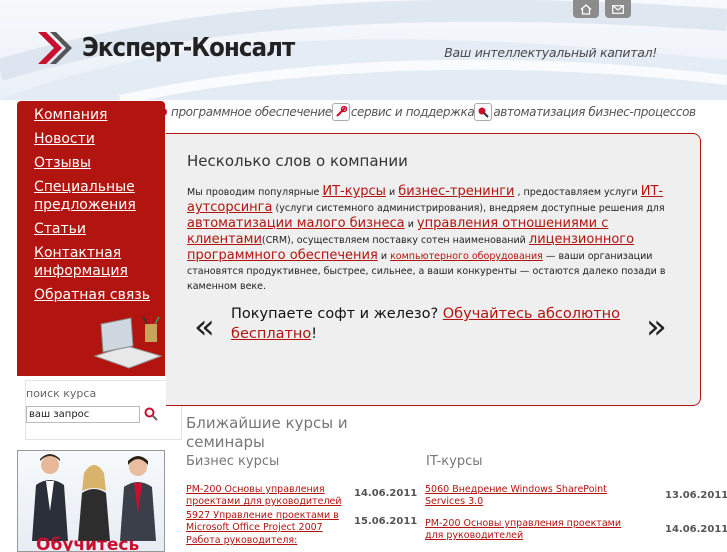 Image resolution: width=727 pixels, height=552 pixels. I want to click on promo-end: !, so click(314, 334).